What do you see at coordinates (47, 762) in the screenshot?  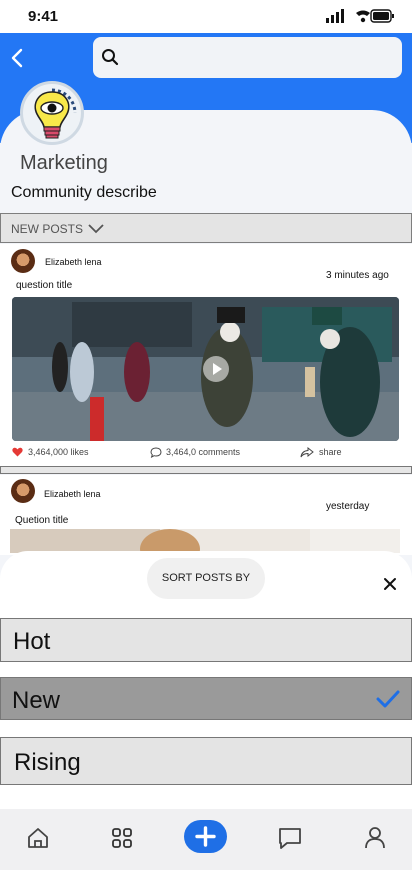 I see `sort-option-label: Rising` at bounding box center [47, 762].